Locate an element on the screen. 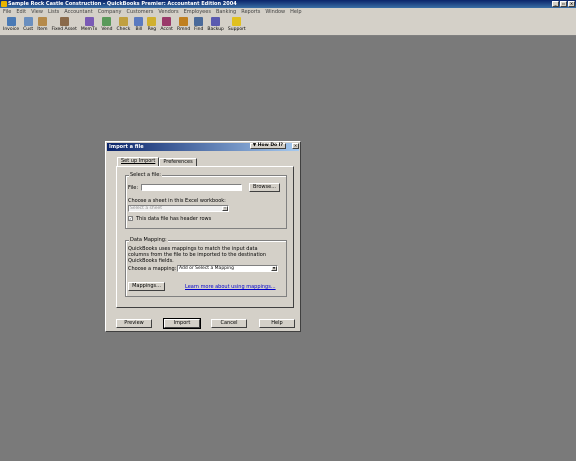  close-icon: × is located at coordinates (571, 4).